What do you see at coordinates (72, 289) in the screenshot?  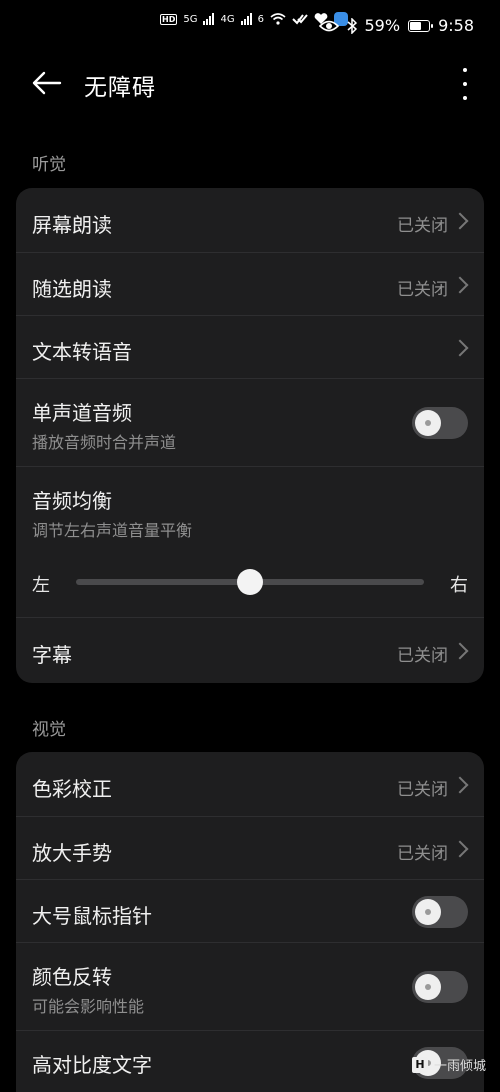 I see `row-title: 随选朗读` at bounding box center [72, 289].